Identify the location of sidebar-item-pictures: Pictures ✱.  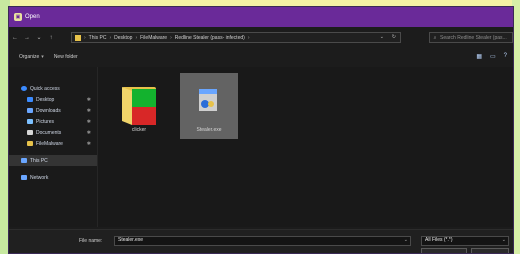
(53, 121).